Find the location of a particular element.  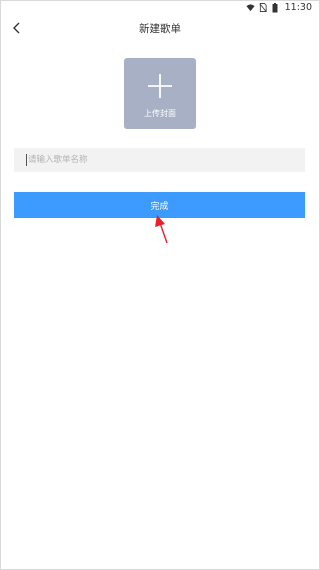

upload-cover-button: 上传封面 is located at coordinates (160, 93).